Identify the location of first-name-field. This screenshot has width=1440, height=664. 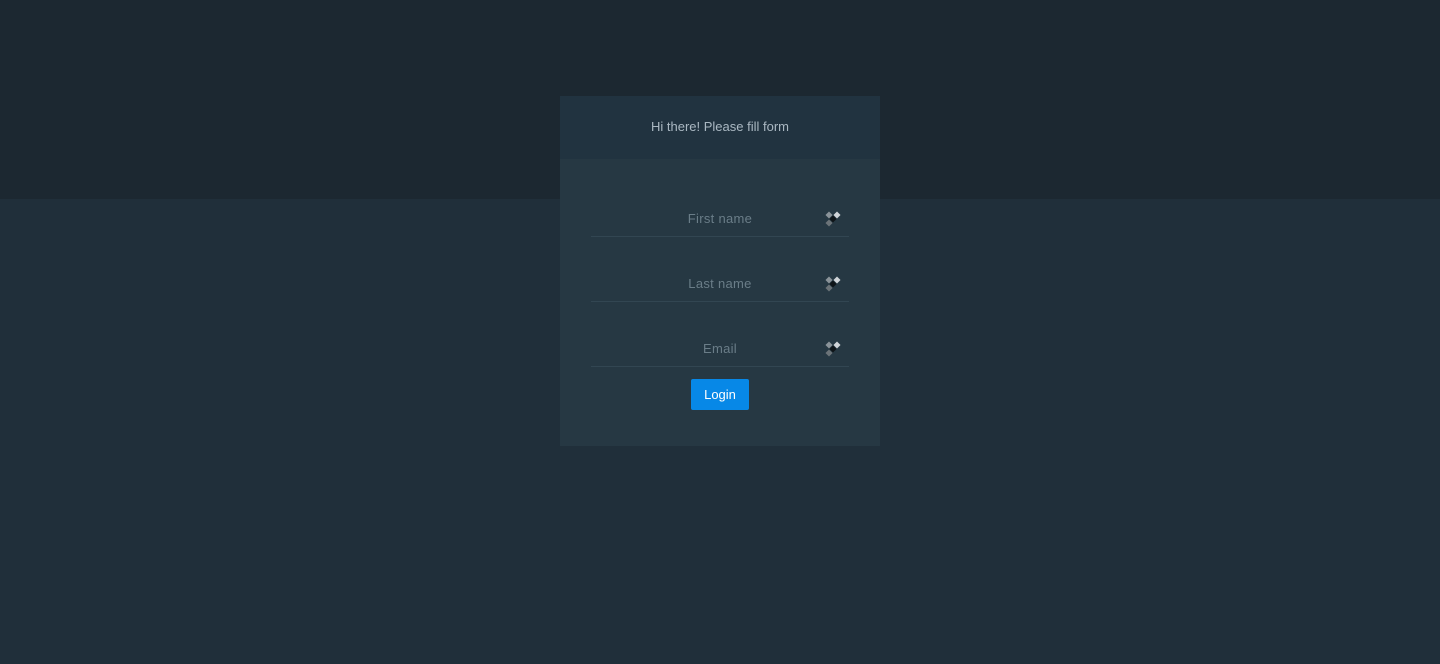
(720, 218).